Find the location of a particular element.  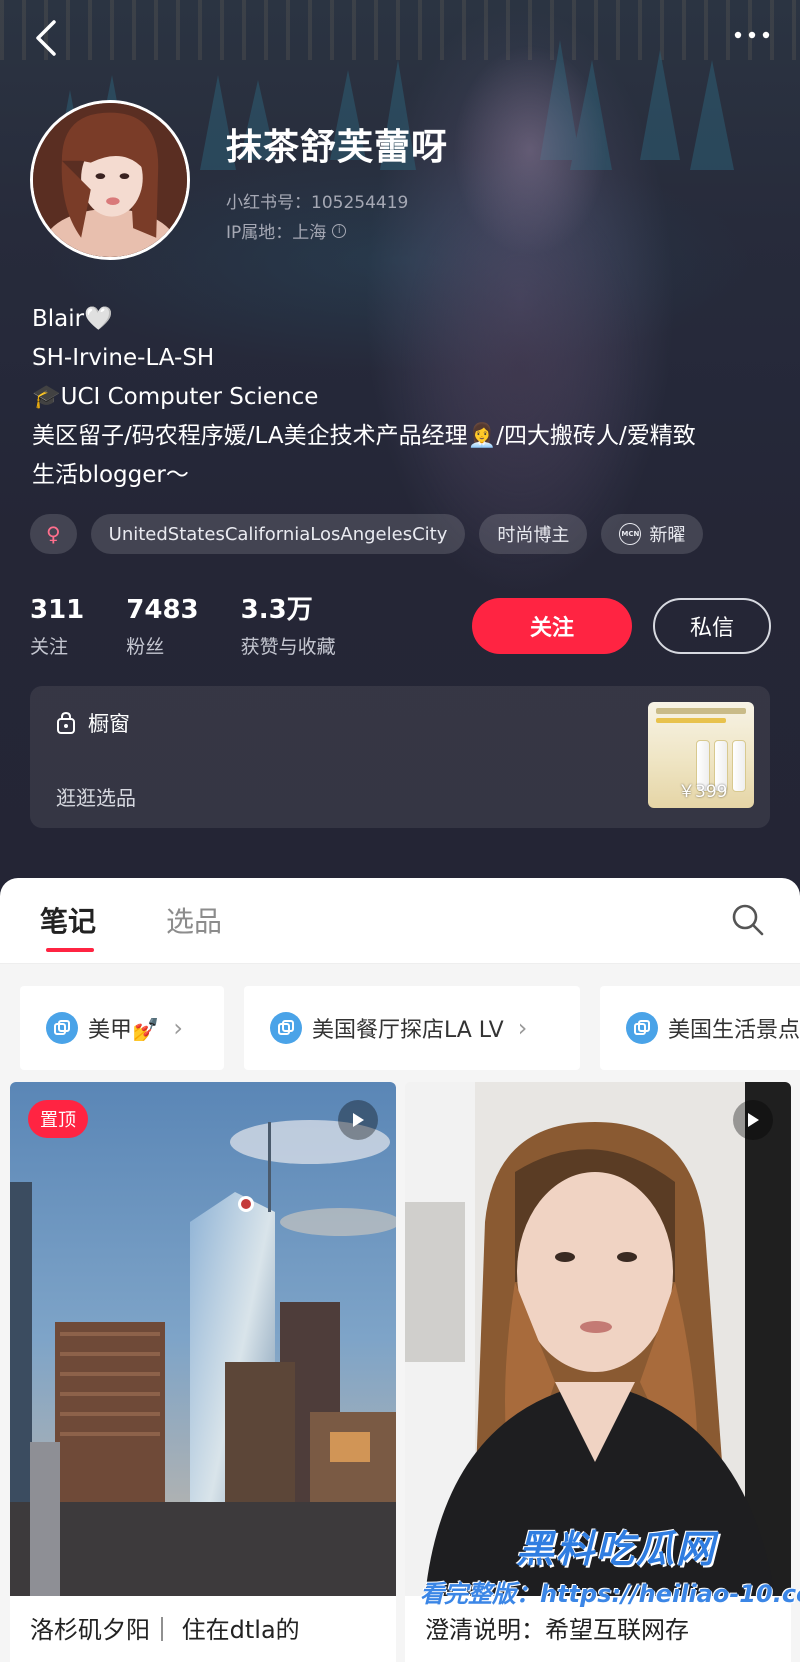

location-tag-label: UnitedStatesCaliforniaLosAngelesCity is located at coordinates (278, 534).